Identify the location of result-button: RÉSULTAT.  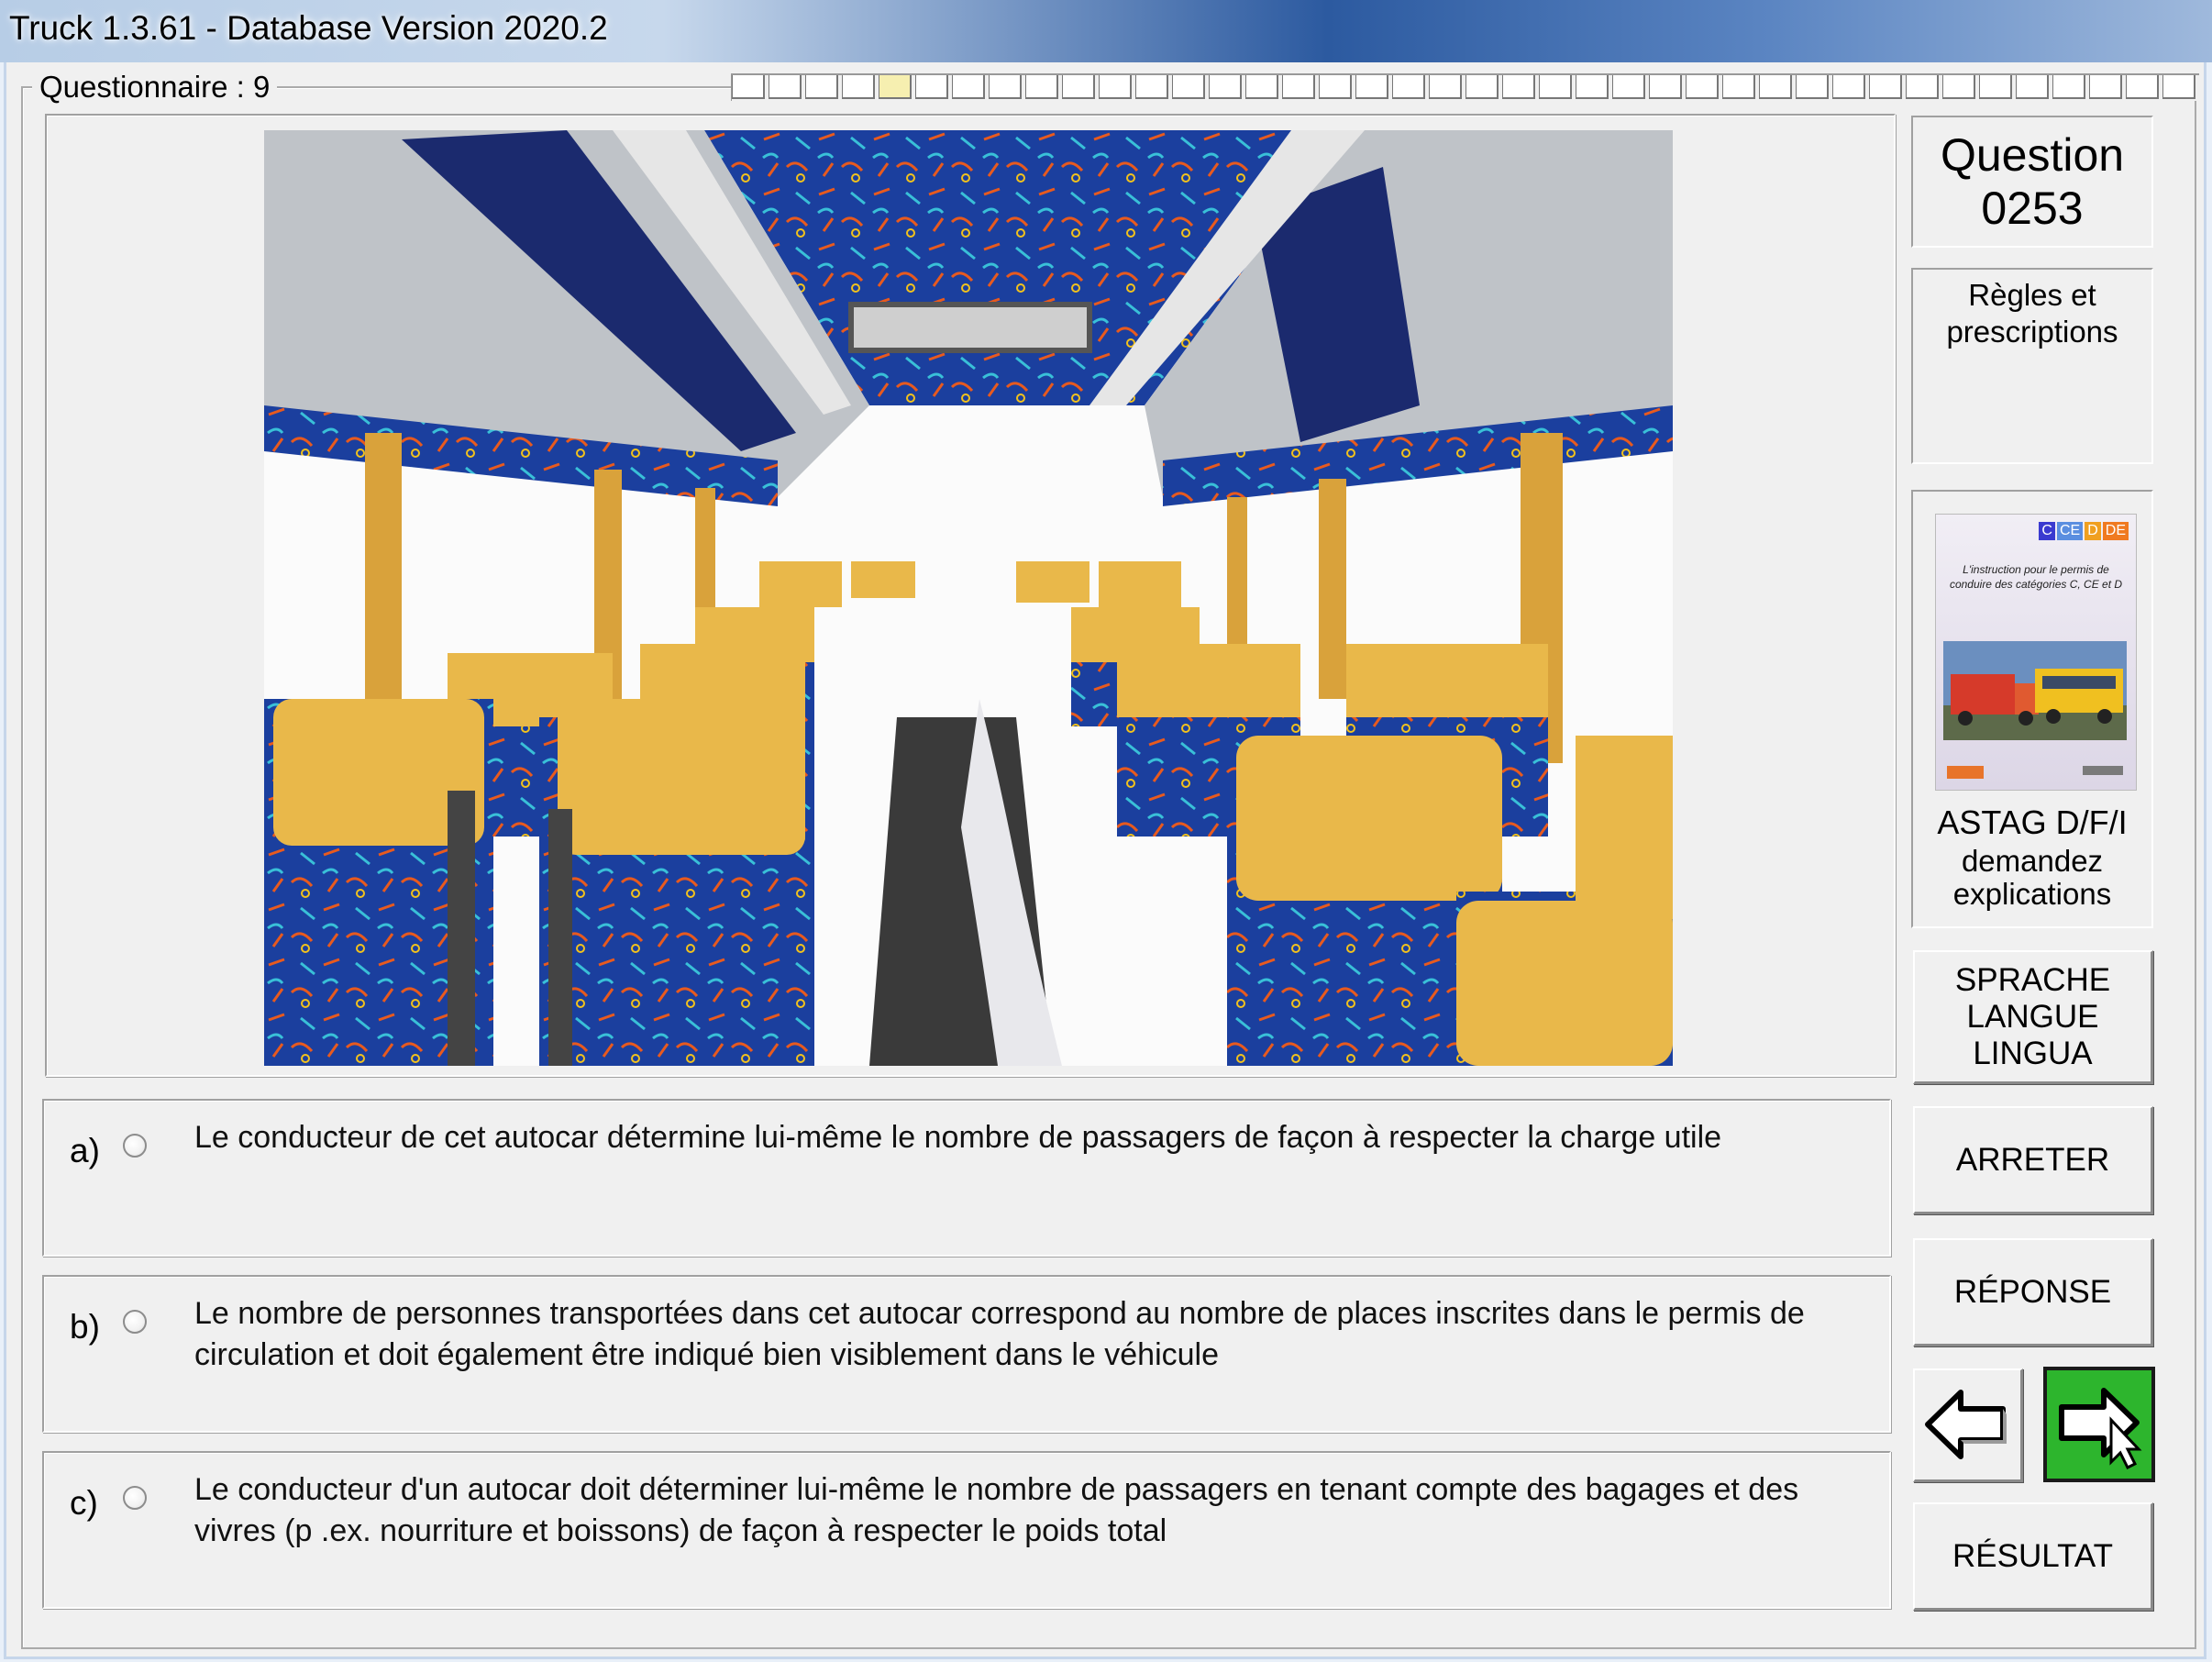
(2033, 1556).